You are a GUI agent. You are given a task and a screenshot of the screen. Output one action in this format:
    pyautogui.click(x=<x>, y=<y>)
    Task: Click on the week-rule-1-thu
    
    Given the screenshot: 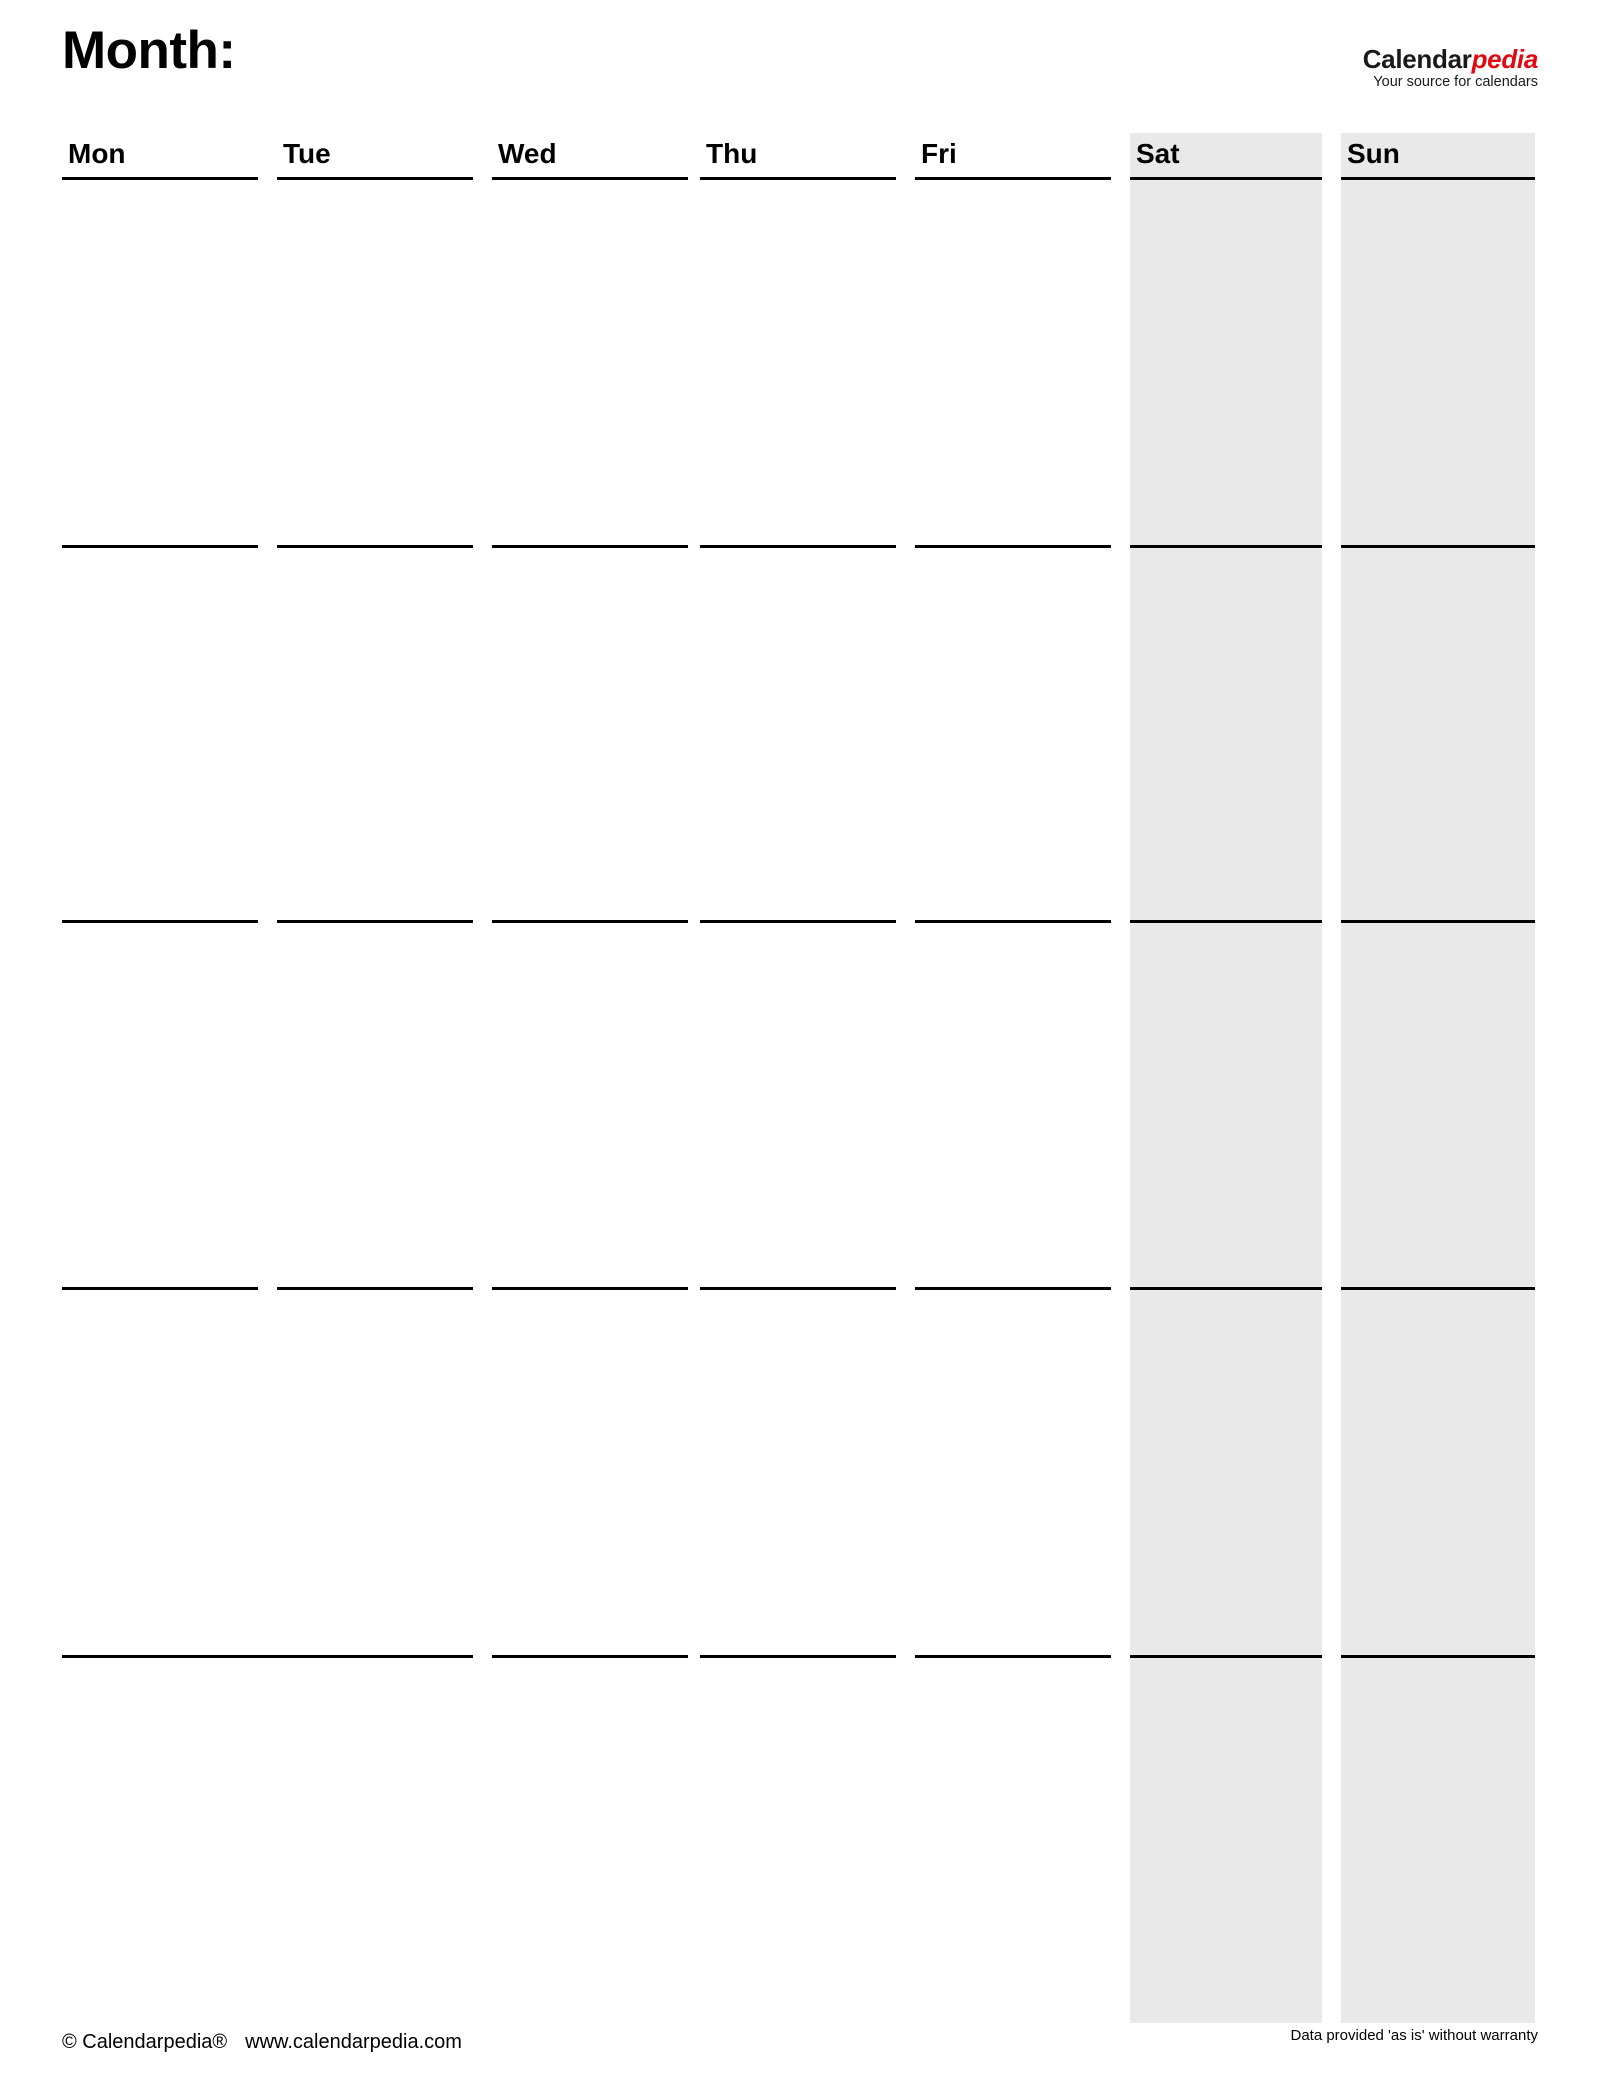 What is the action you would take?
    pyautogui.click(x=798, y=546)
    